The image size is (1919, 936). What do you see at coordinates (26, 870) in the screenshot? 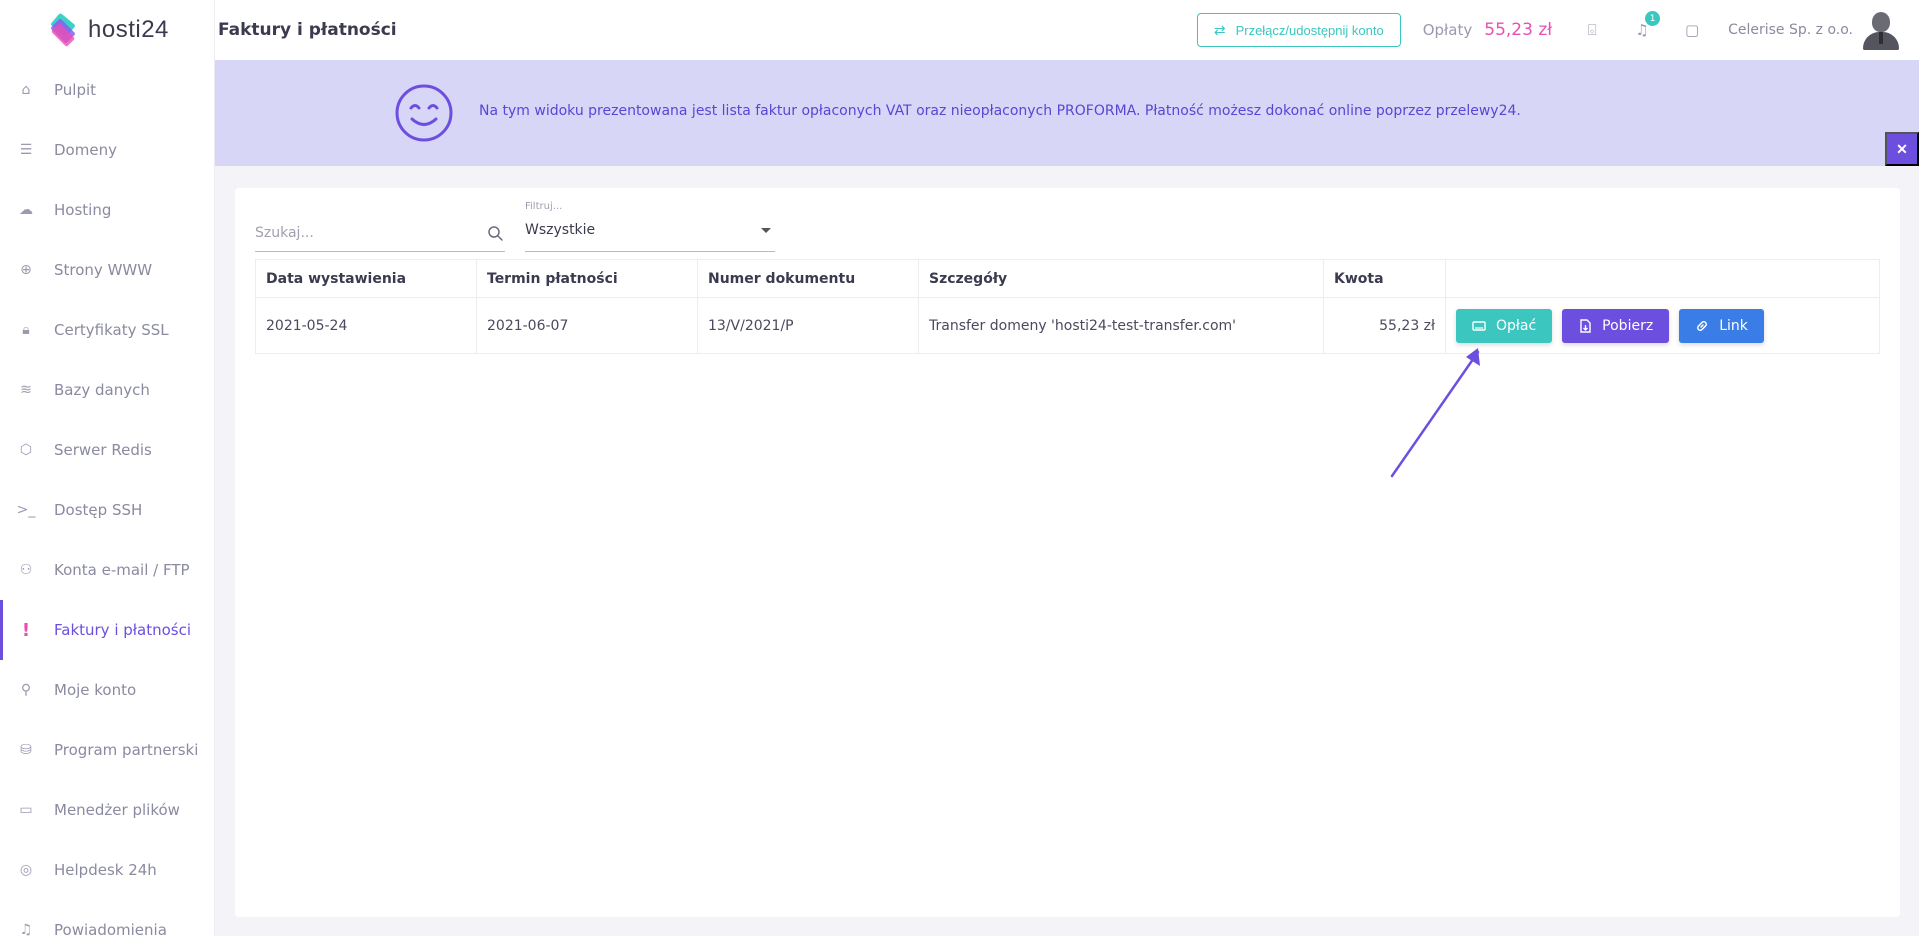
I see `lifebuoy-icon: ◎` at bounding box center [26, 870].